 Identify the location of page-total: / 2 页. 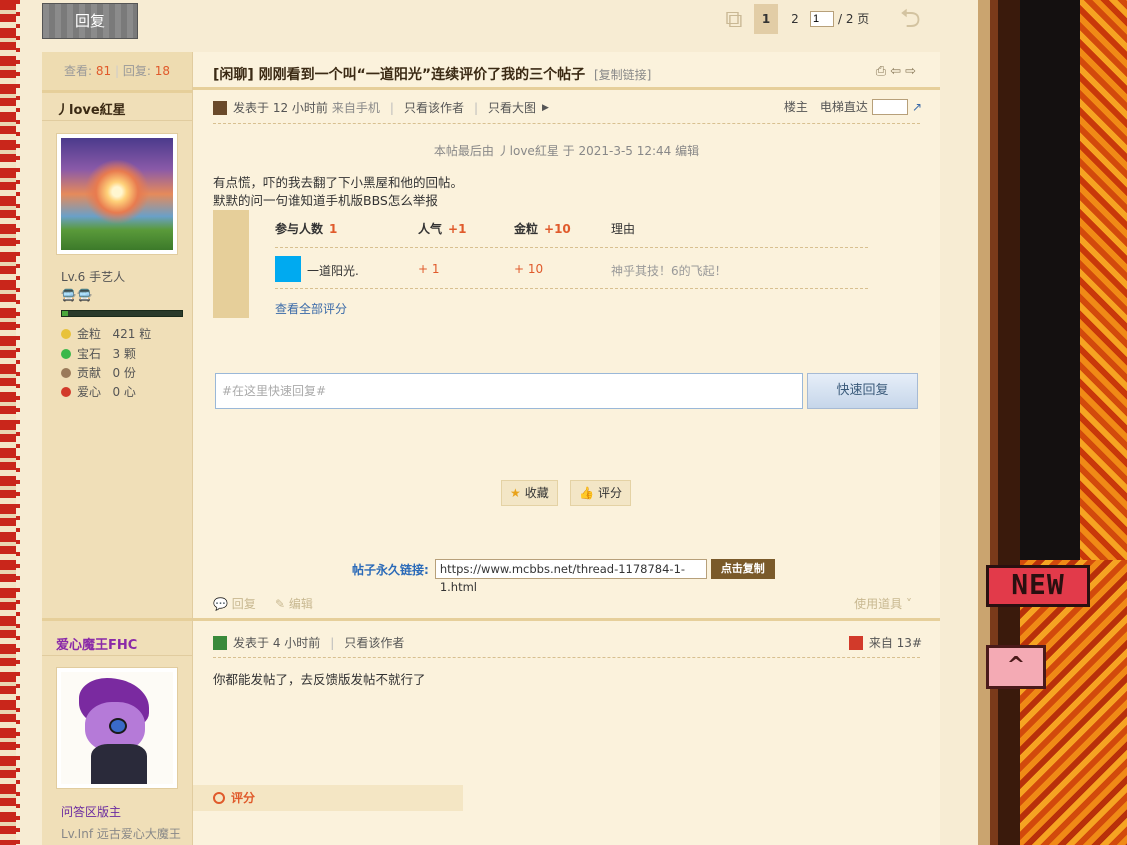
(854, 19).